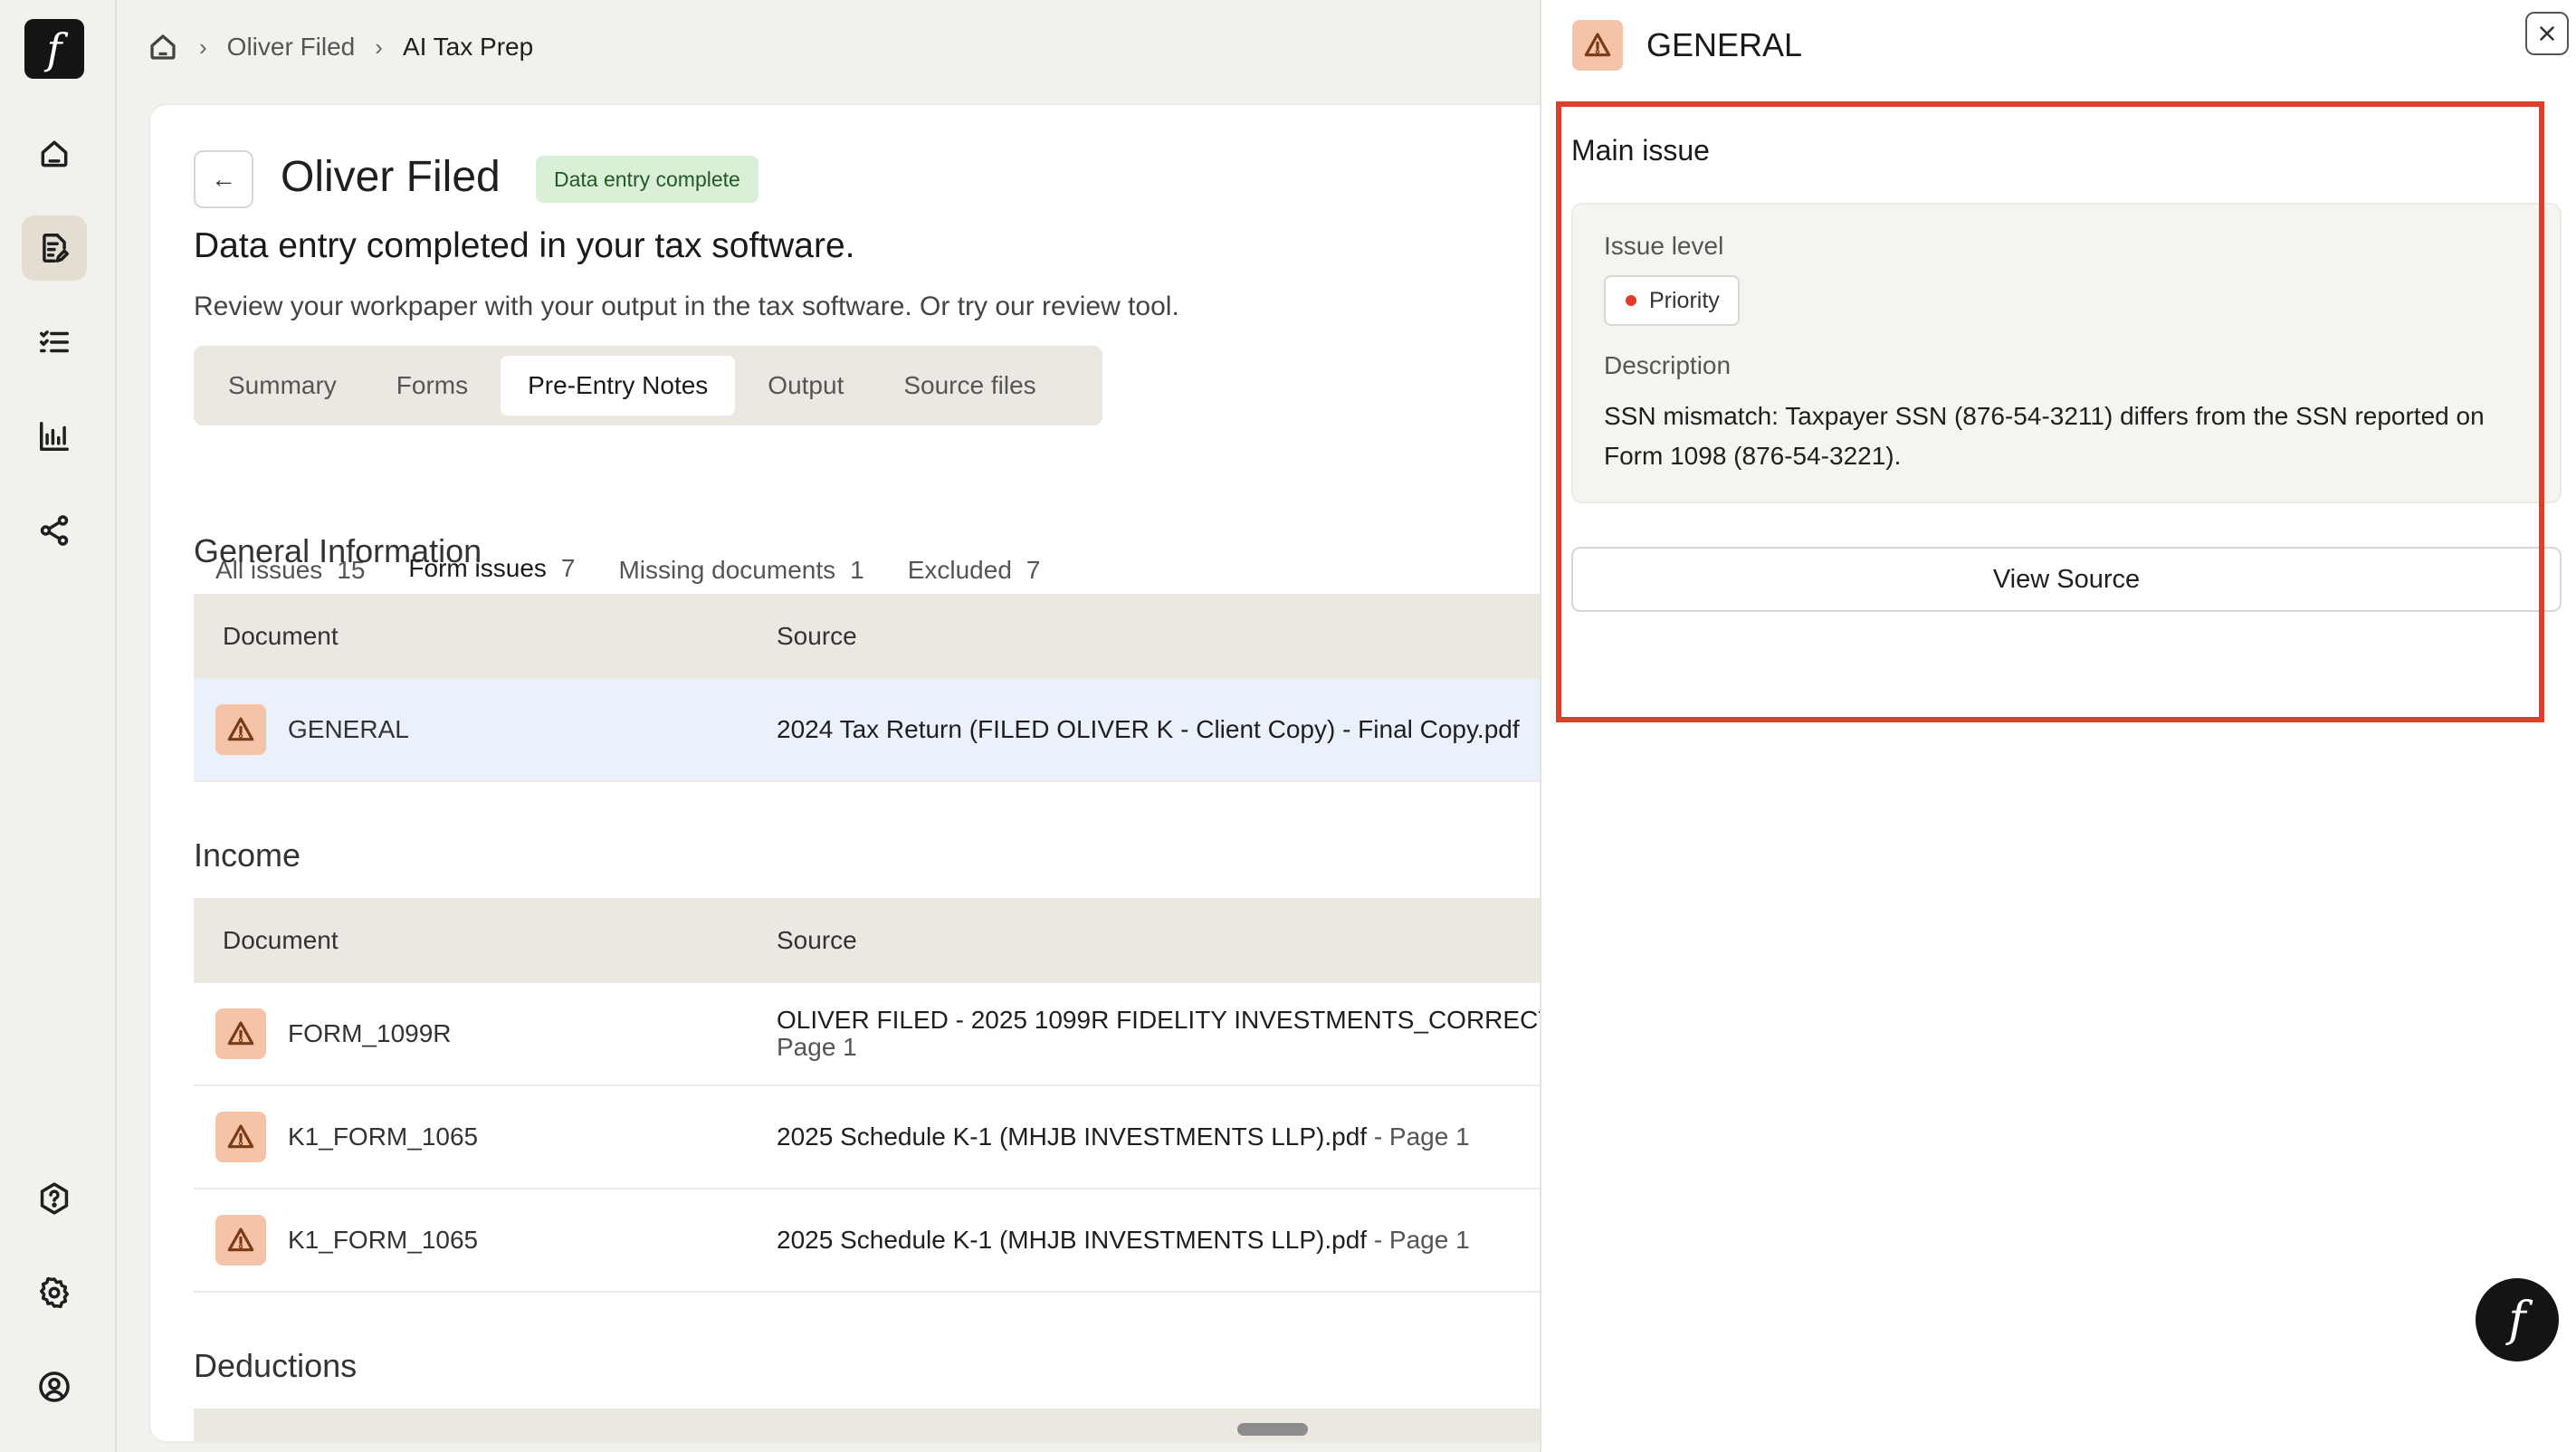 The height and width of the screenshot is (1452, 2576). I want to click on breadcrumb-current: AI Tax Prep, so click(468, 47).